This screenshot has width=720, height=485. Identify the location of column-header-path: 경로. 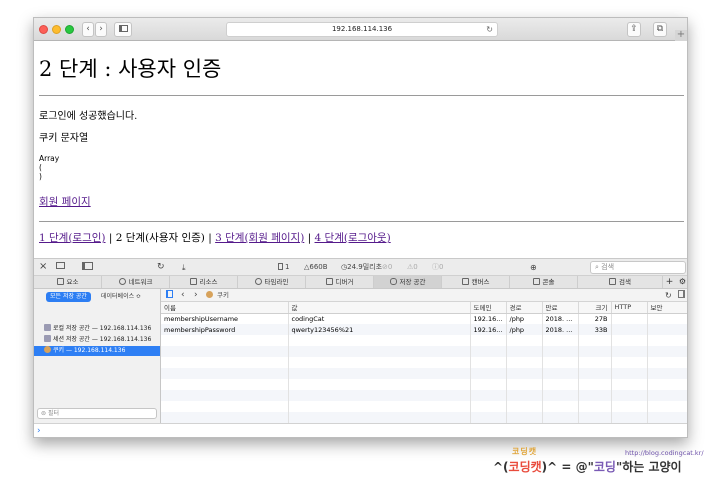
(524, 308).